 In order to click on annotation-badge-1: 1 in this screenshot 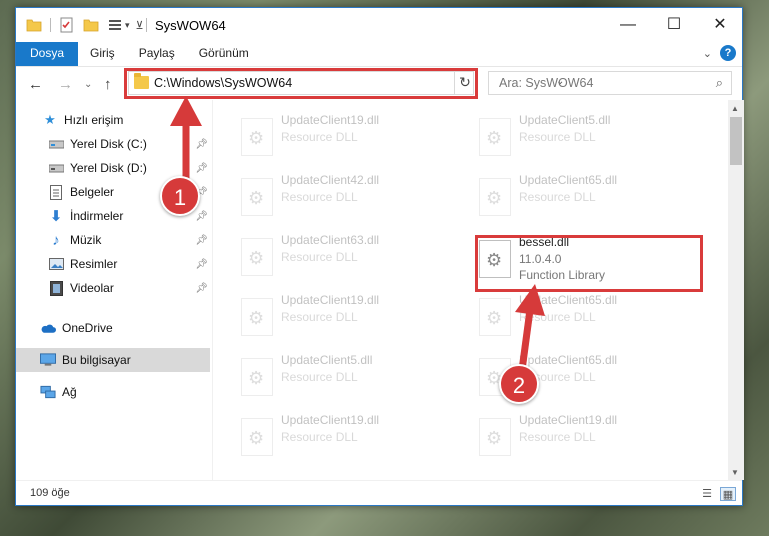, I will do `click(180, 196)`.